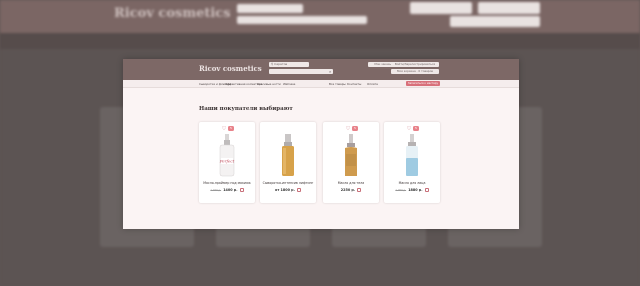  Describe the element at coordinates (246, 109) in the screenshot. I see `section-title: Наши покупатели выбирают` at that location.